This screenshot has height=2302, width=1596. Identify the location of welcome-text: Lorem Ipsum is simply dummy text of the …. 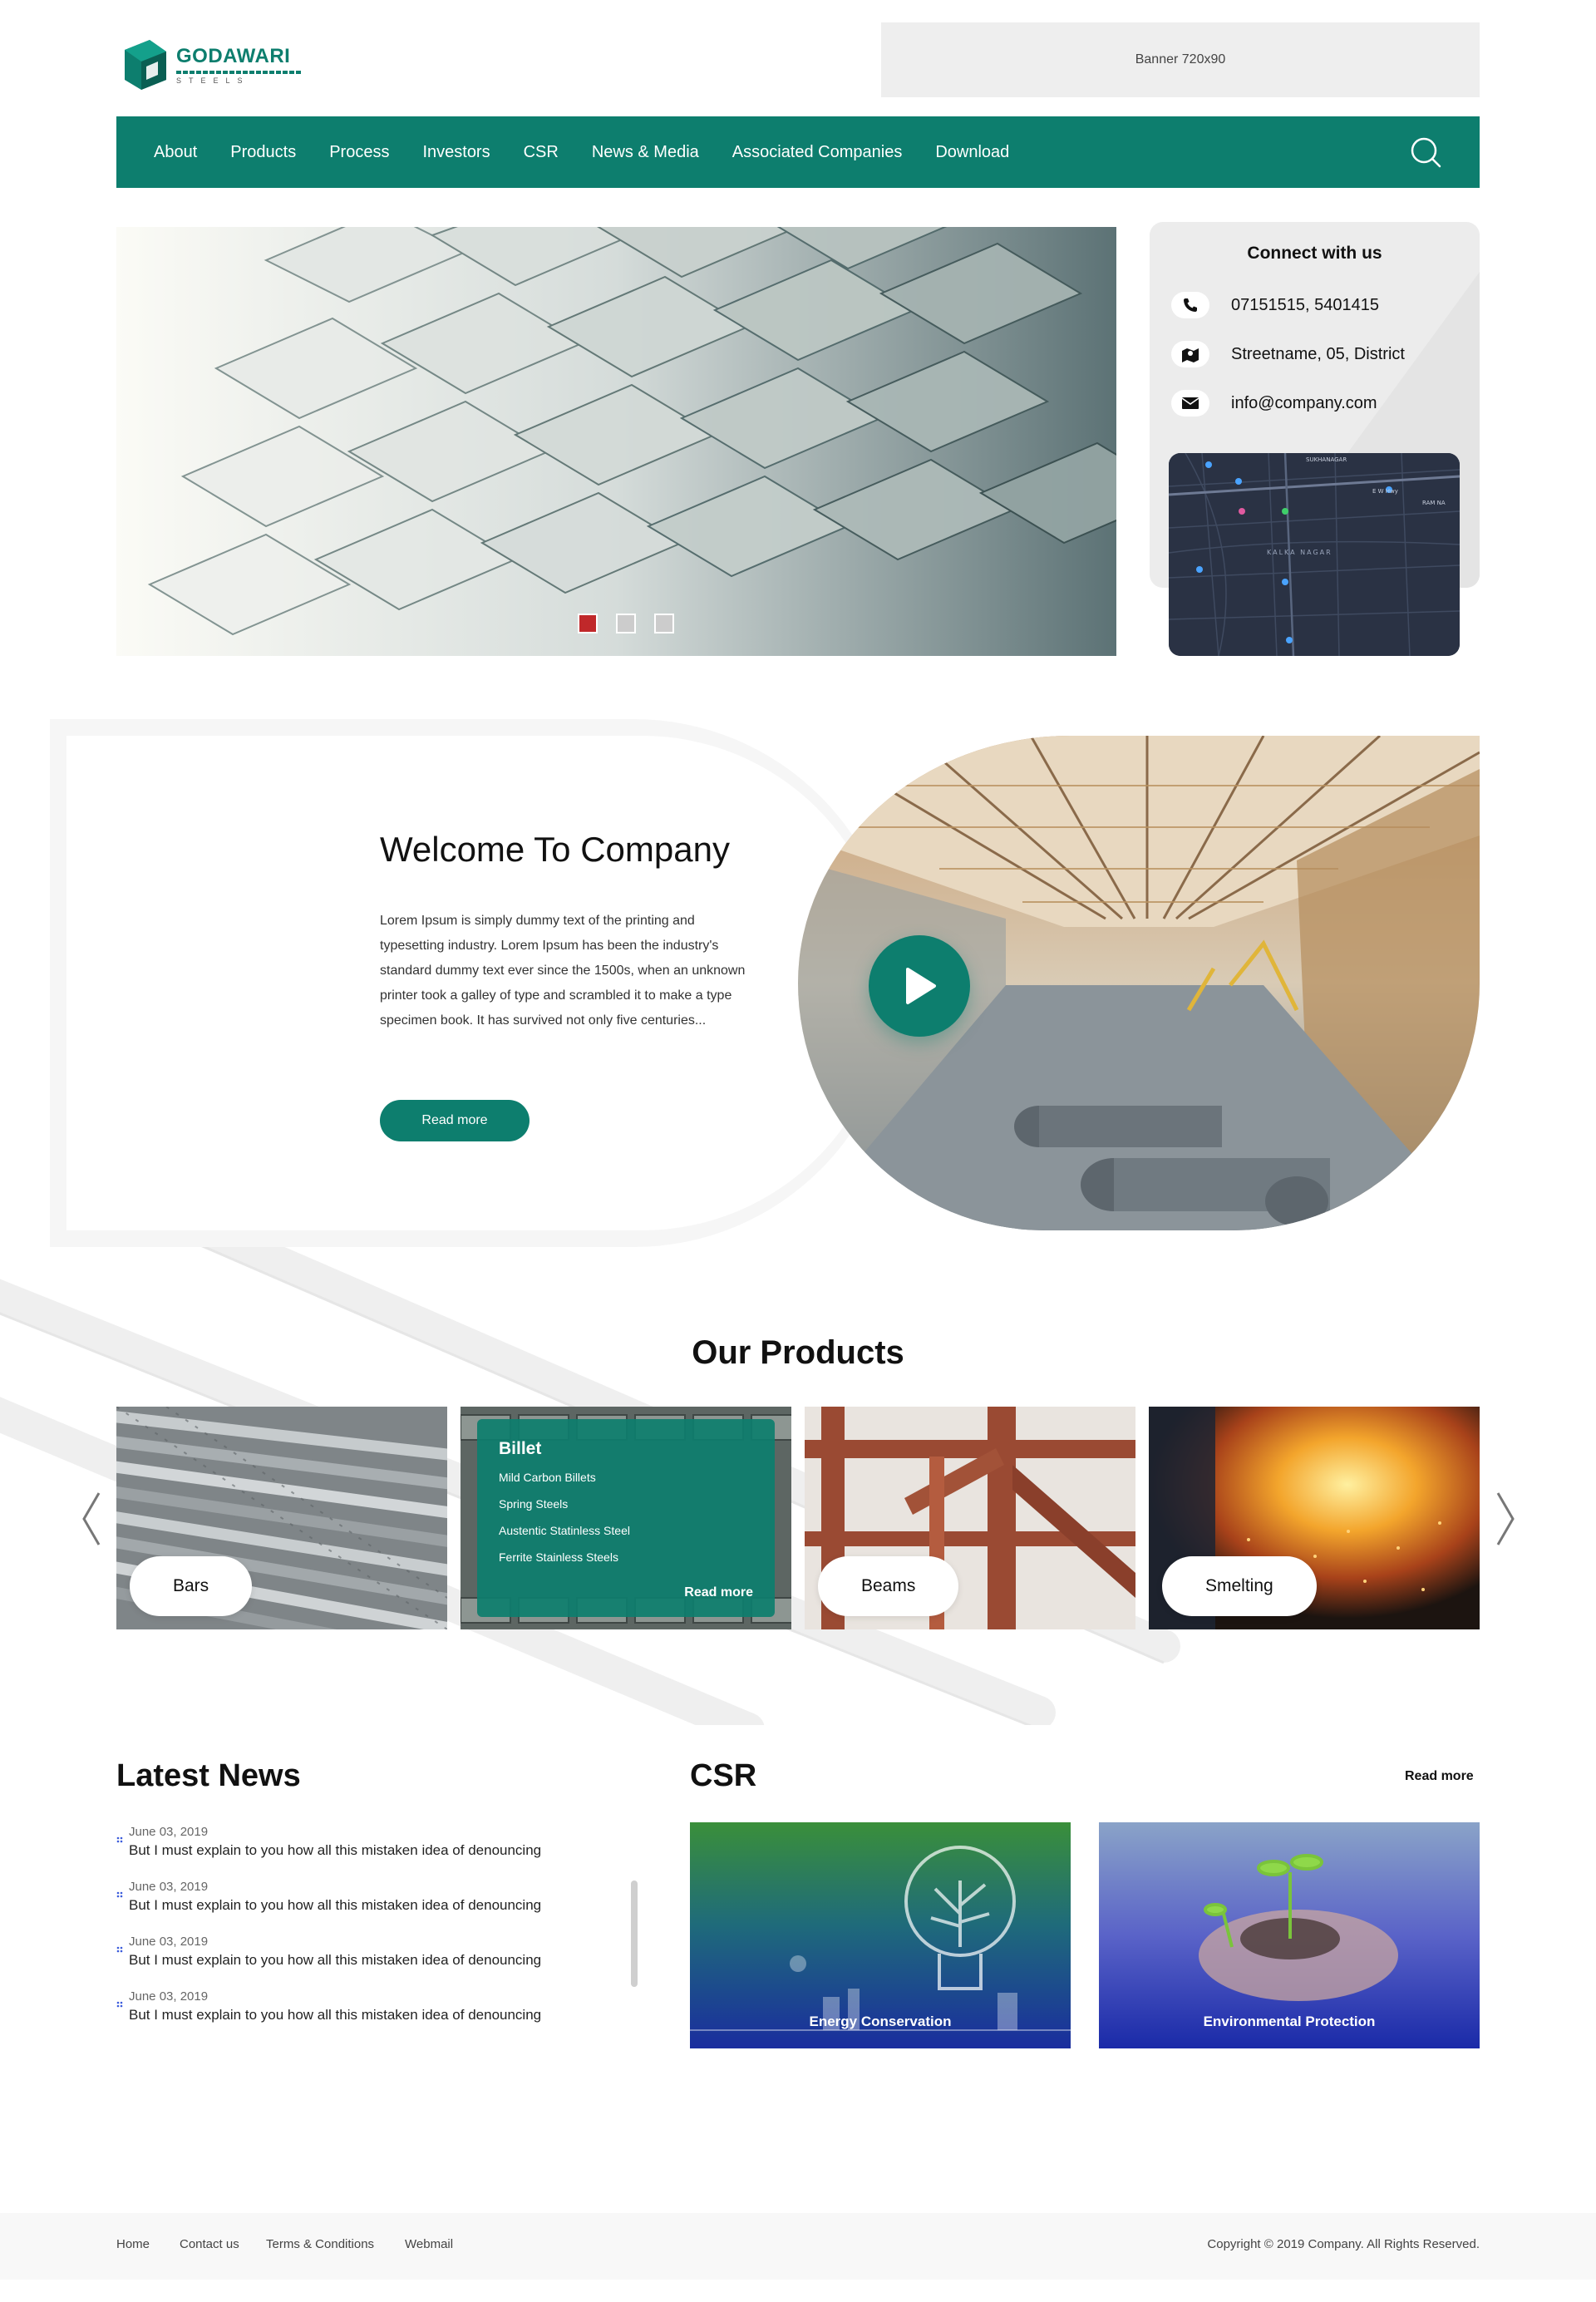
(563, 971).